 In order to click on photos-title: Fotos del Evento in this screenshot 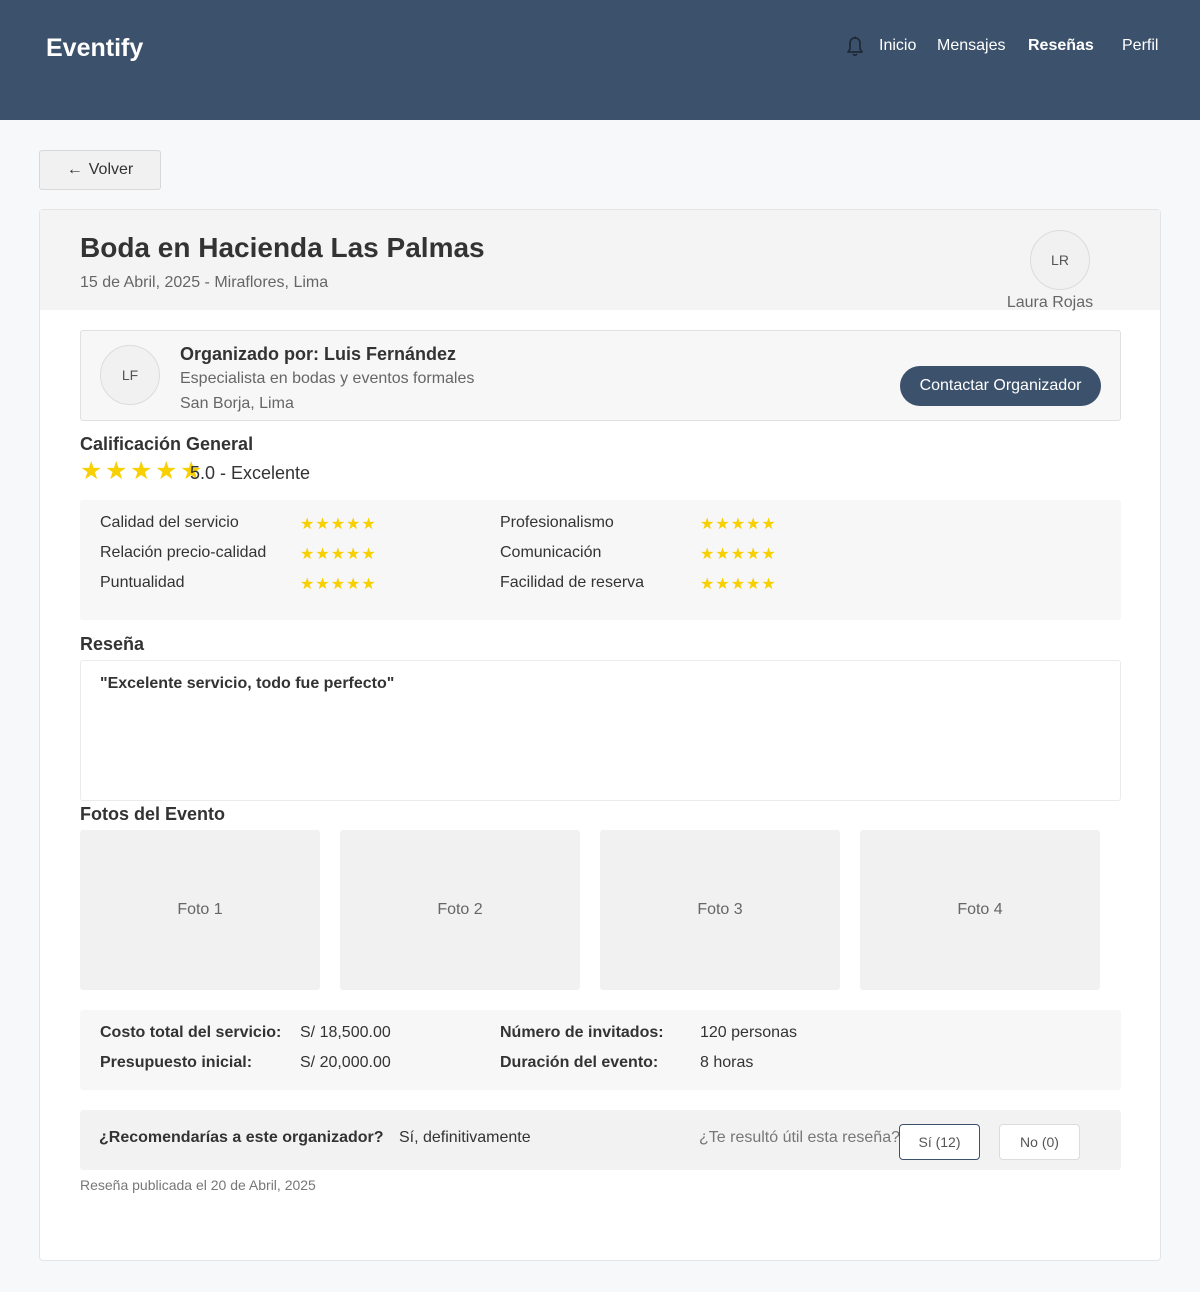, I will do `click(153, 814)`.